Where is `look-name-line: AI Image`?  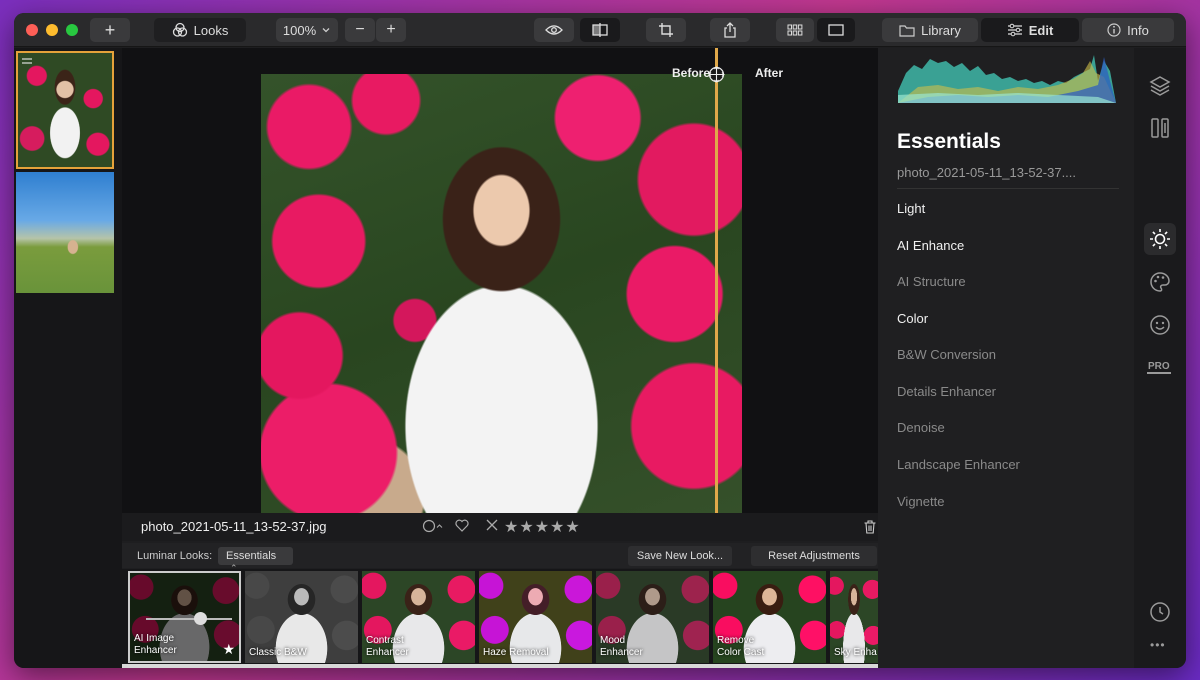
look-name-line: AI Image is located at coordinates (154, 638).